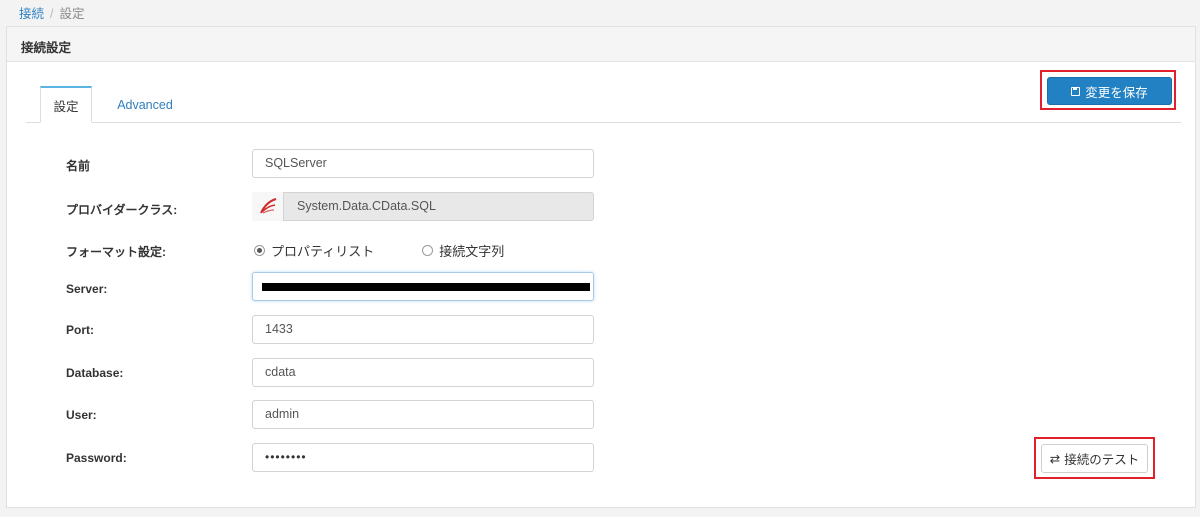 The width and height of the screenshot is (1200, 517). I want to click on password-input: ••••••••, so click(423, 457).